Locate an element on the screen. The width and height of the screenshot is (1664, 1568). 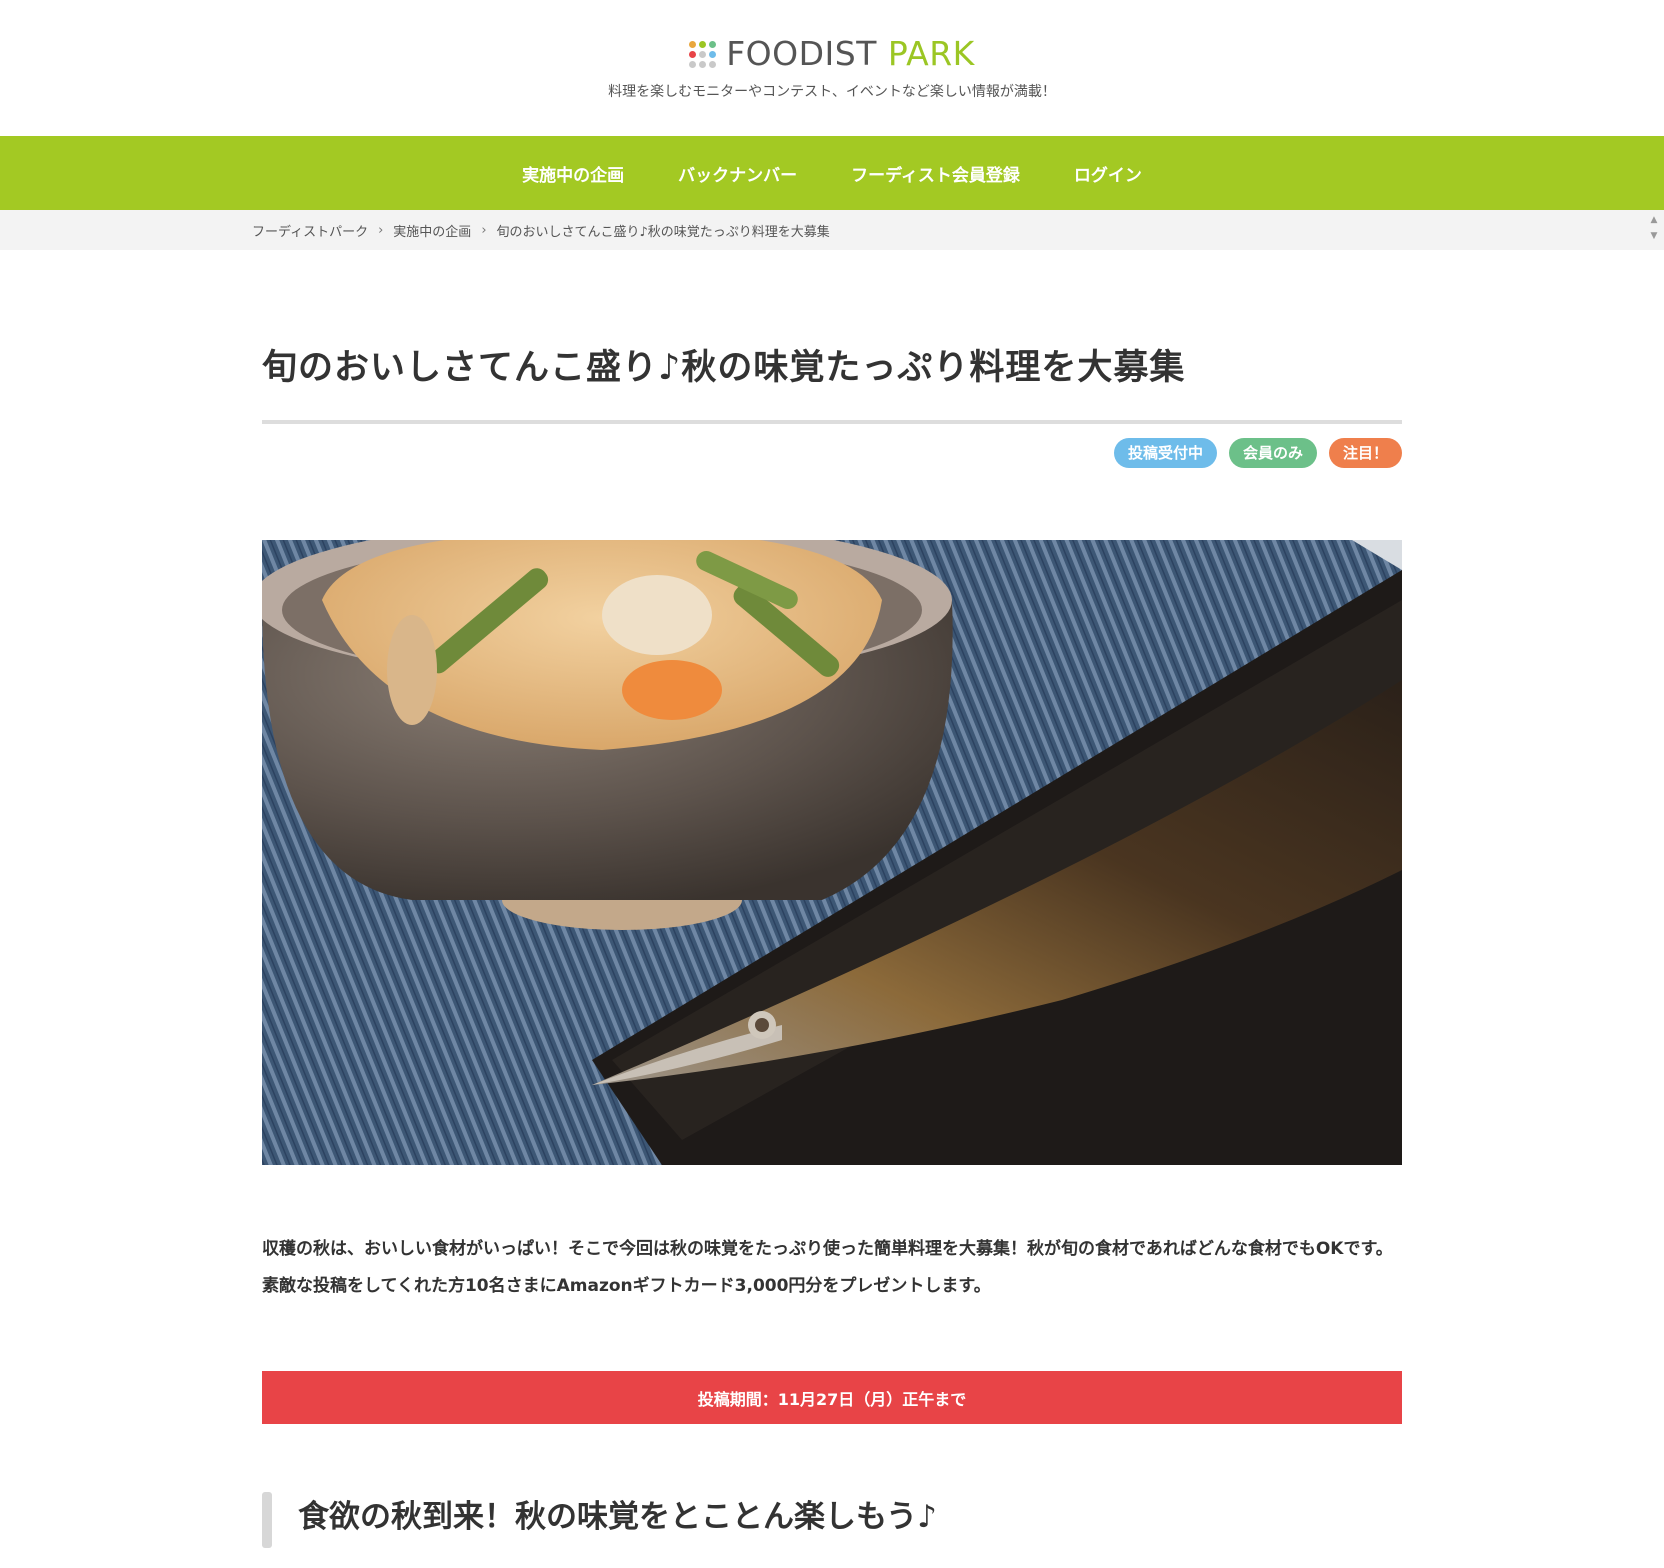
scroll-down-icon: ▼ is located at coordinates (1654, 236).